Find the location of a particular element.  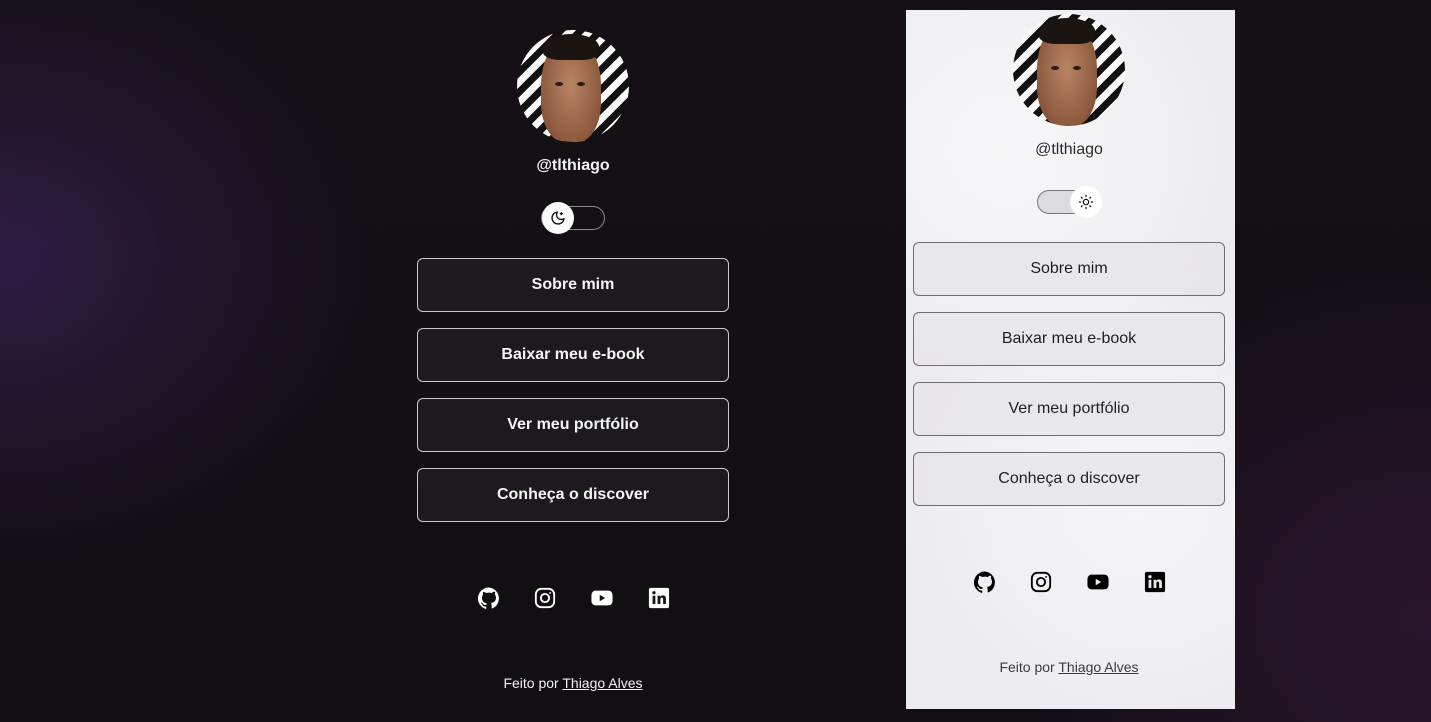

moon-icon is located at coordinates (558, 218).